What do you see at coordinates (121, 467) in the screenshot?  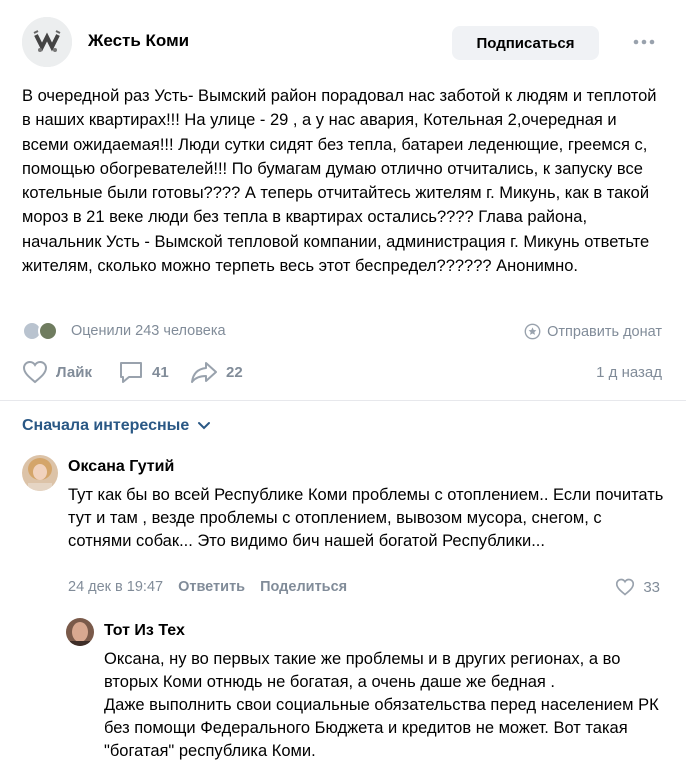 I see `comment-author: Оксана Гутий` at bounding box center [121, 467].